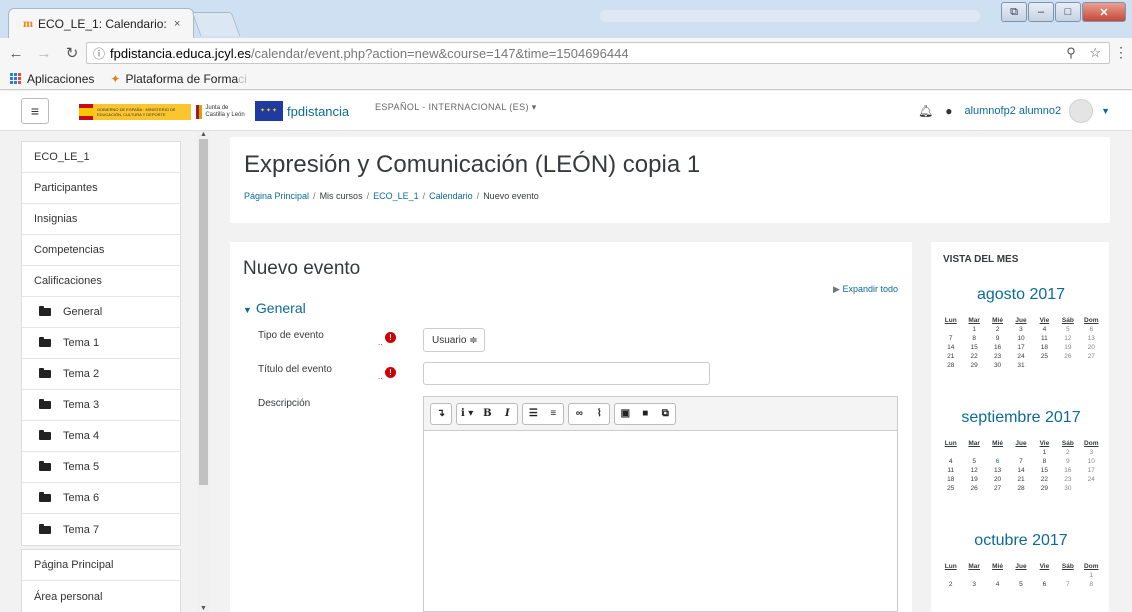 The image size is (1132, 612). Describe the element at coordinates (997, 365) in the screenshot. I see `calendar-day: 30` at that location.